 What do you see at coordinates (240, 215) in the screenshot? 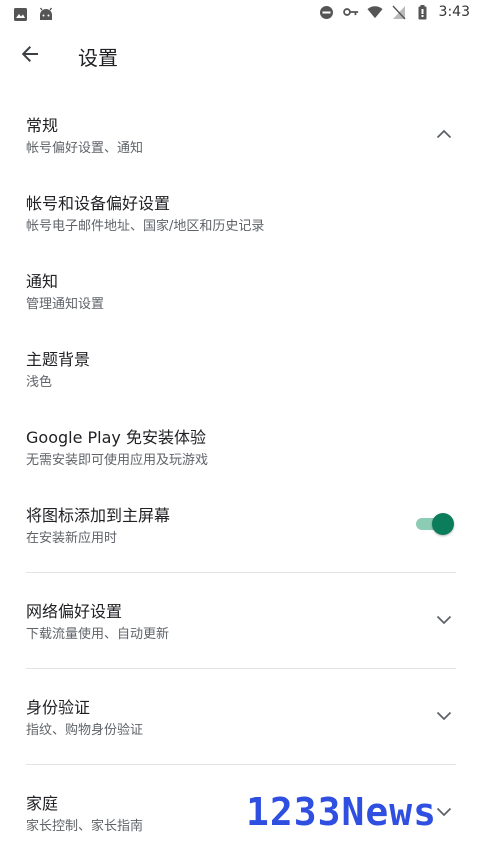
I see `settings-item-account: 帐号和设备偏好设置 帐号电子邮件地址、国家/地区和历史记录` at bounding box center [240, 215].